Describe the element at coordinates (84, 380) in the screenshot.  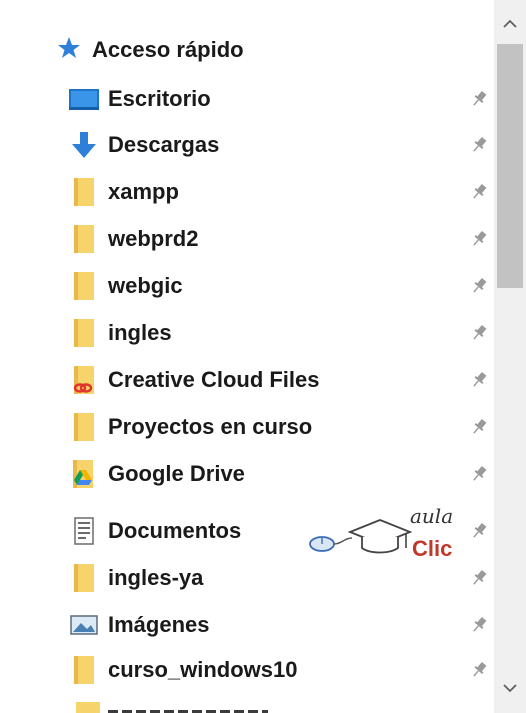
I see `creative-cloud-folder-icon` at that location.